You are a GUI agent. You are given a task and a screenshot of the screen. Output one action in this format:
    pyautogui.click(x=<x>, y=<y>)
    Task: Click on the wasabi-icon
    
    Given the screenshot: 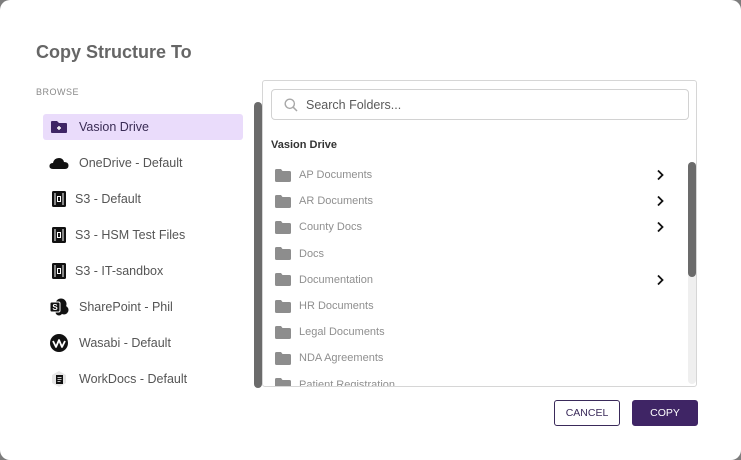 What is the action you would take?
    pyautogui.click(x=59, y=343)
    